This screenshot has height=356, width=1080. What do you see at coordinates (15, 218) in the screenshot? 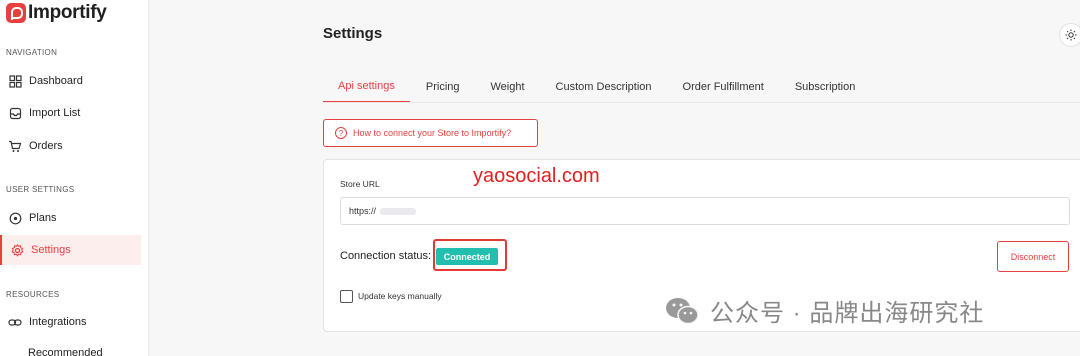
I see `plans-icon` at bounding box center [15, 218].